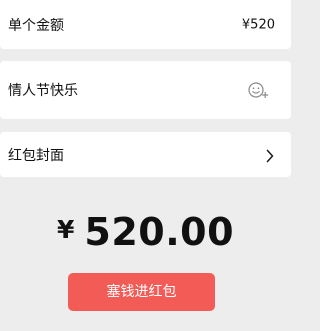 This screenshot has height=331, width=320. What do you see at coordinates (36, 25) in the screenshot?
I see `amount-label: 单个金额` at bounding box center [36, 25].